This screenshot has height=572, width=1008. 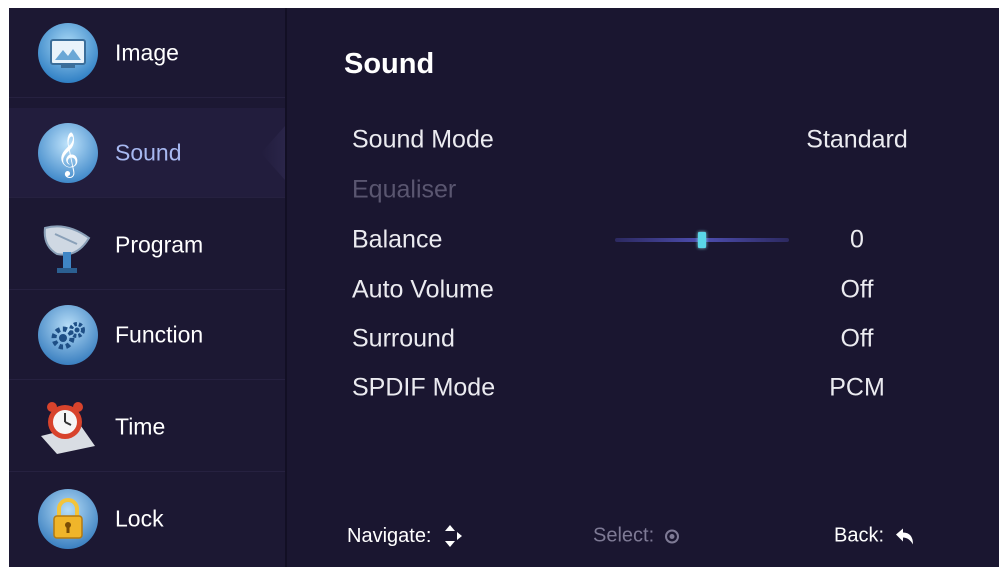 I want to click on back-arrow-icon, so click(x=905, y=536).